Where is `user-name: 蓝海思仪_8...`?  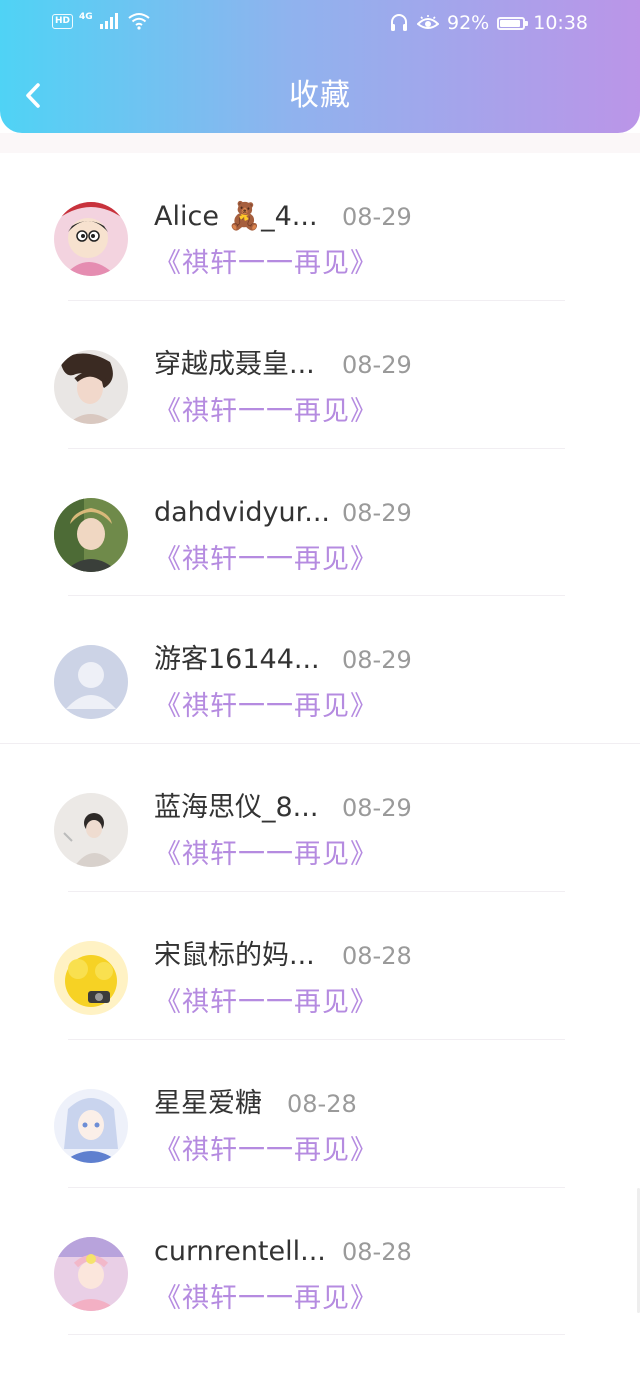 user-name: 蓝海思仪_8... is located at coordinates (236, 808).